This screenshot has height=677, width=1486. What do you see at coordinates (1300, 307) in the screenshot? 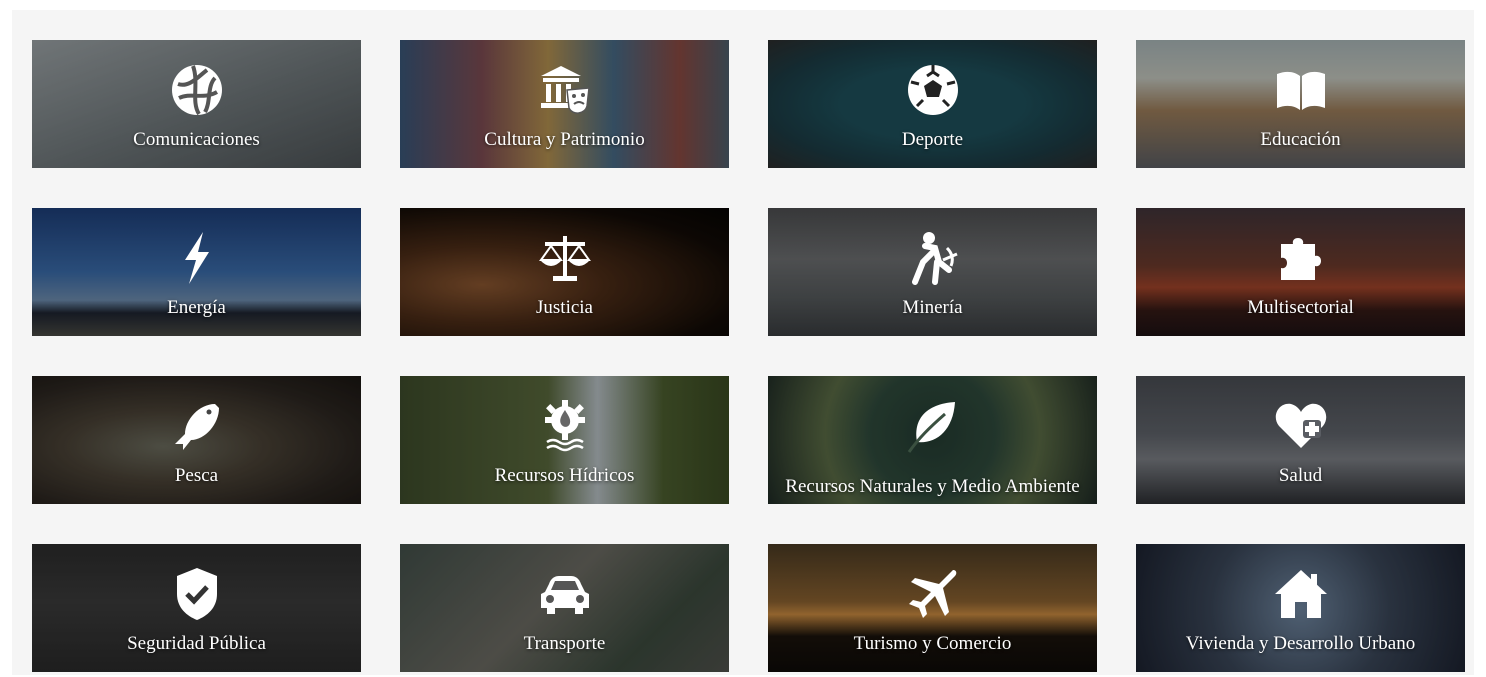
I see `category-label: Multisectorial` at bounding box center [1300, 307].